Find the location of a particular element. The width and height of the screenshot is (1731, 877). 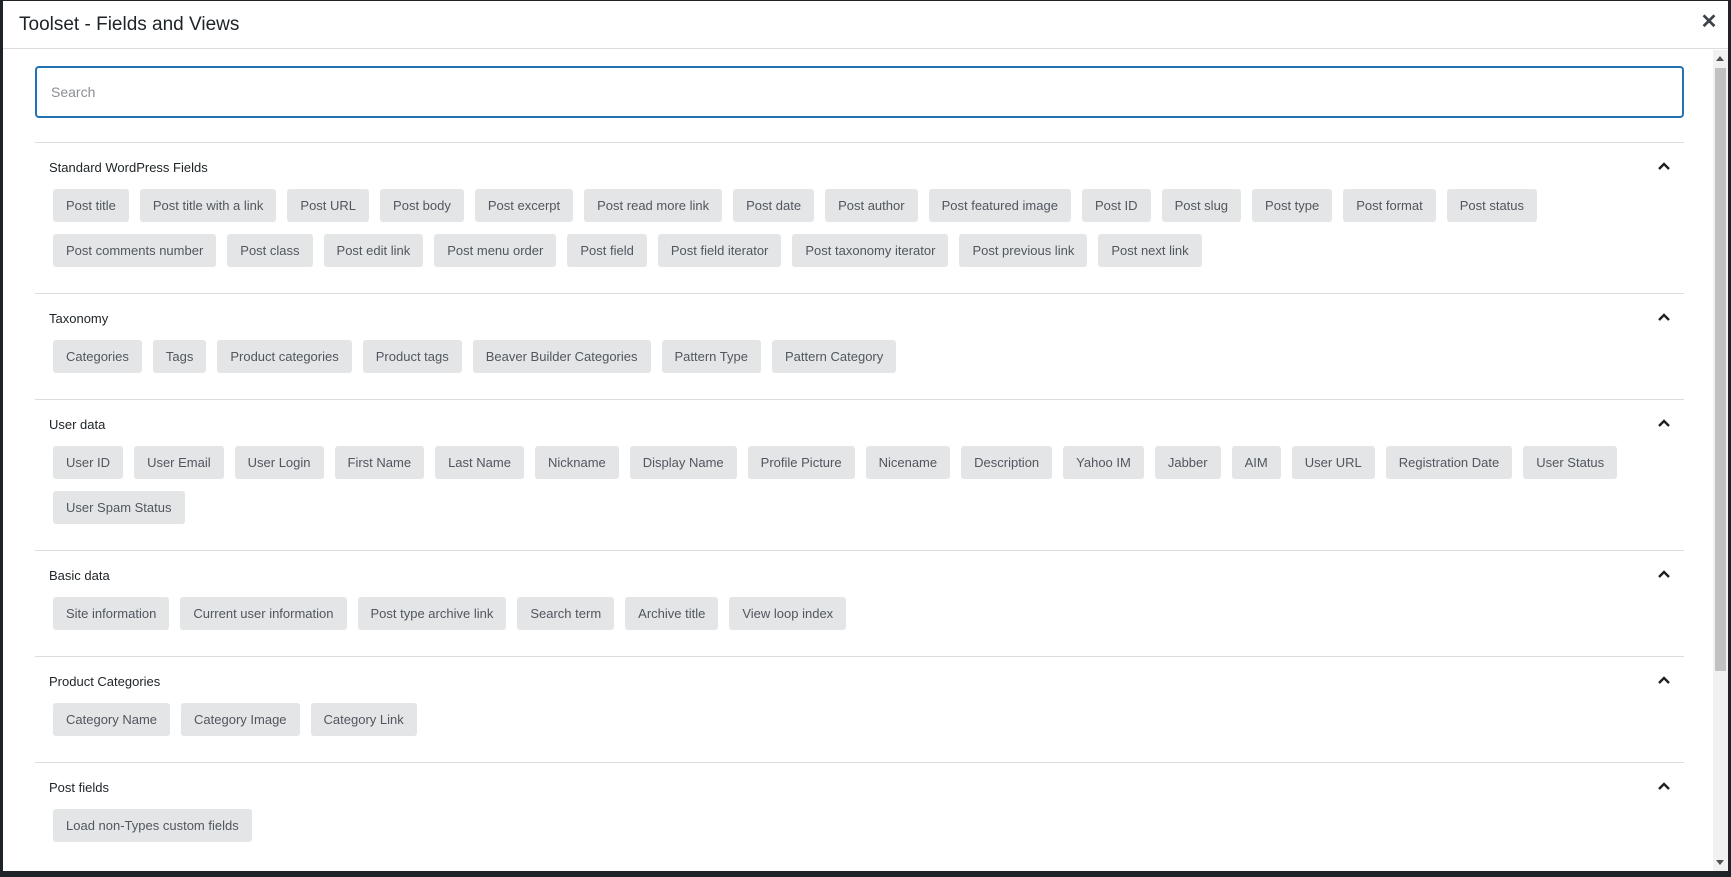

field-section: Post fields Load non-Types custom fields is located at coordinates (859, 815).